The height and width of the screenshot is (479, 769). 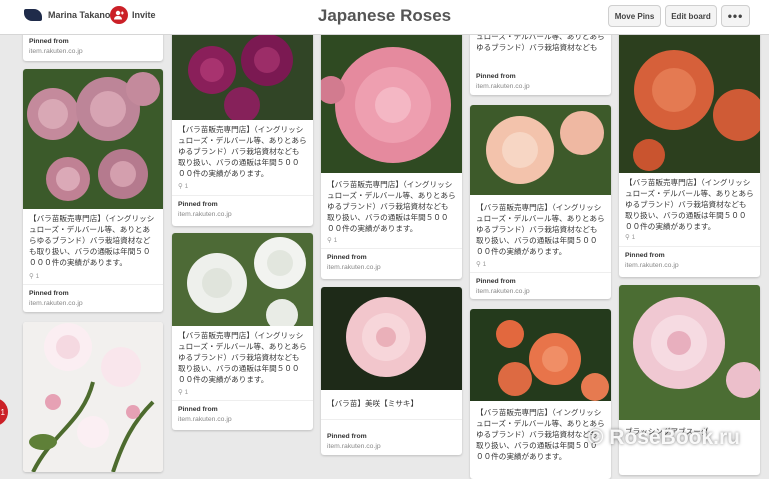 I want to click on user-profile-link: Marina Takano, so click(x=67, y=15).